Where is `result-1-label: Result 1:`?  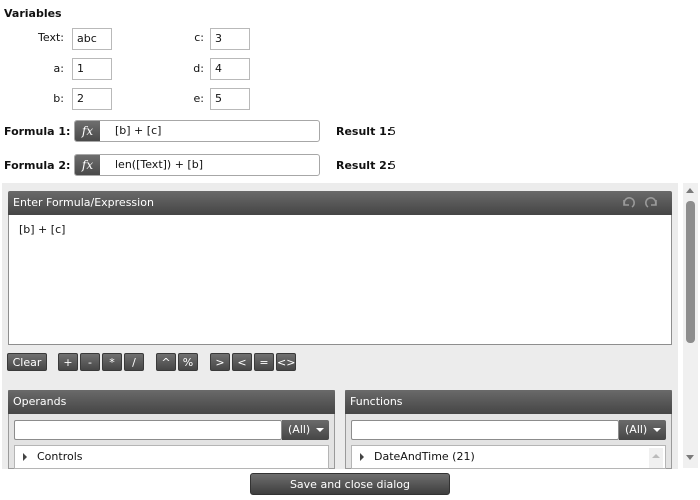 result-1-label: Result 1: is located at coordinates (364, 131).